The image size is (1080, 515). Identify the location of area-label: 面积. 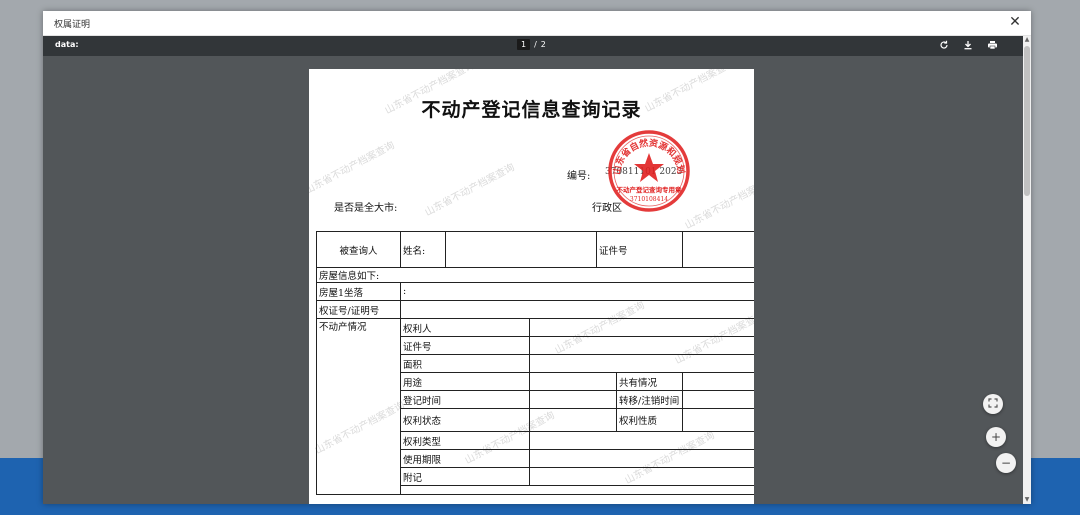
(465, 363).